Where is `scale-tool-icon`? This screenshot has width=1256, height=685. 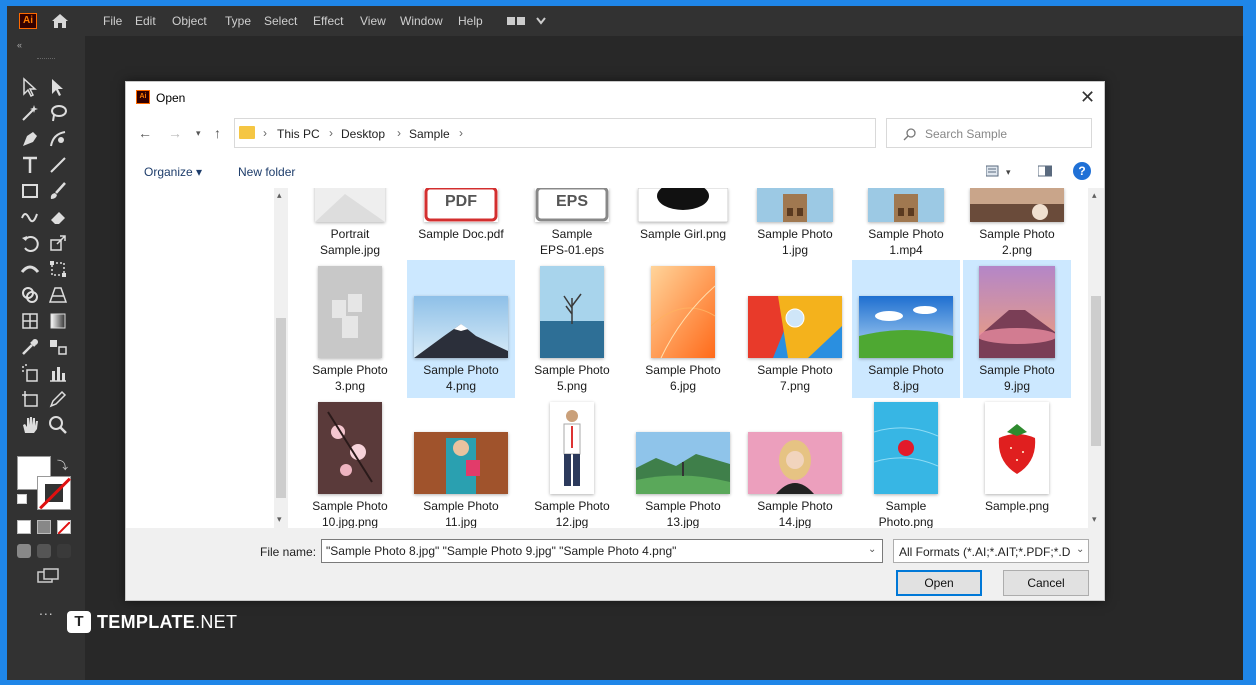
scale-tool-icon is located at coordinates (58, 243).